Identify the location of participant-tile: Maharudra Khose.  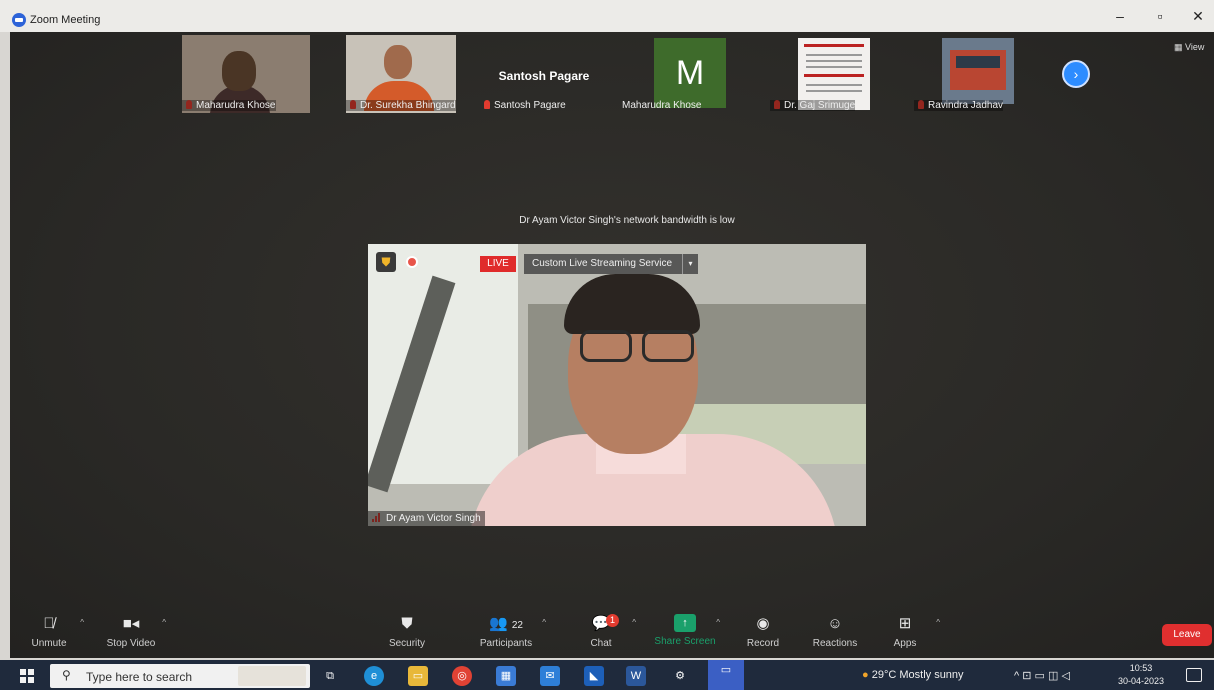
(246, 74).